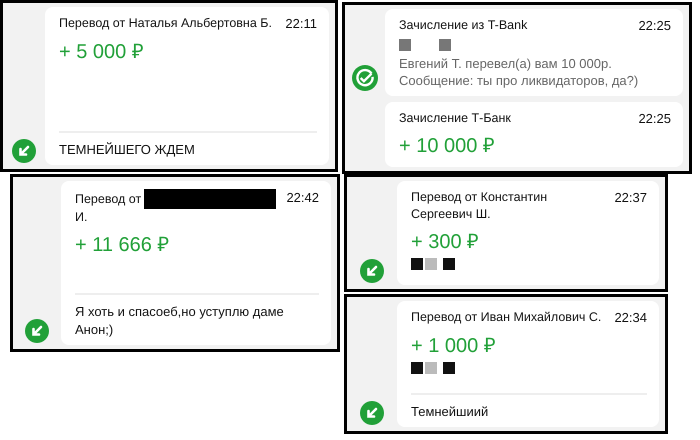 This screenshot has width=700, height=440. I want to click on amount-text: + 5 000 ₽, so click(102, 52).